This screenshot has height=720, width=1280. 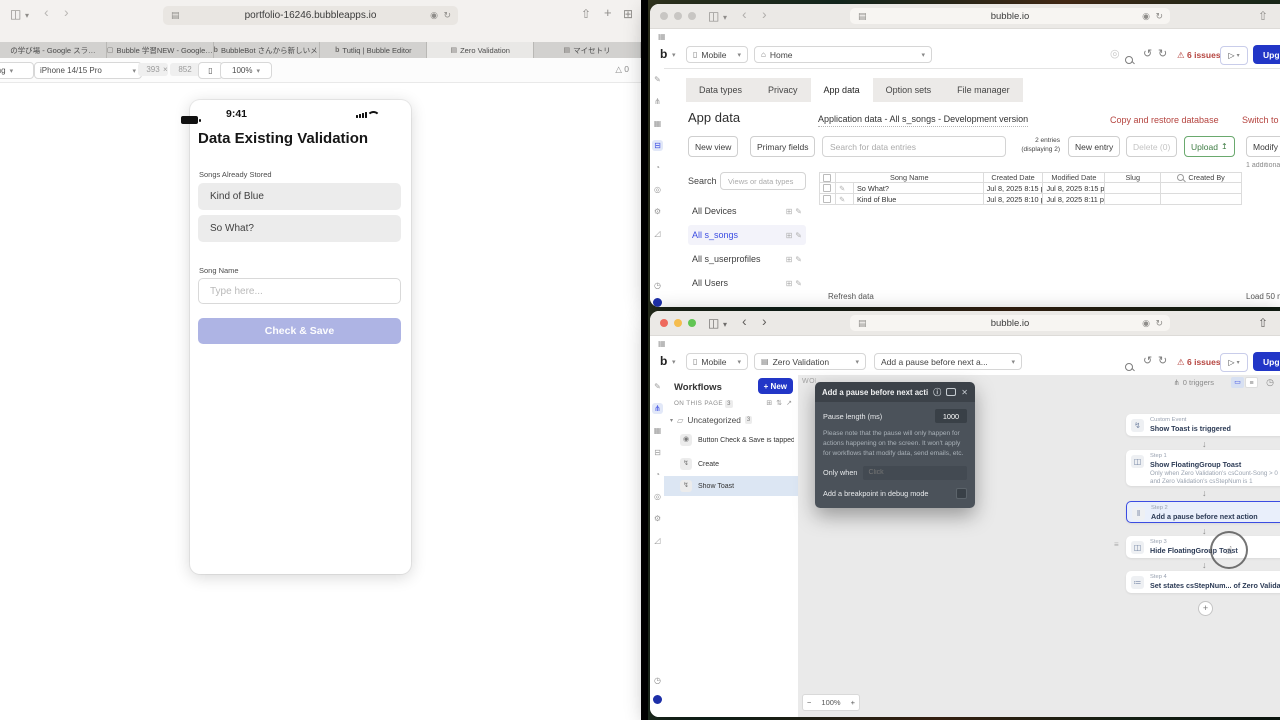 I want to click on only-when-input, so click(x=915, y=472).